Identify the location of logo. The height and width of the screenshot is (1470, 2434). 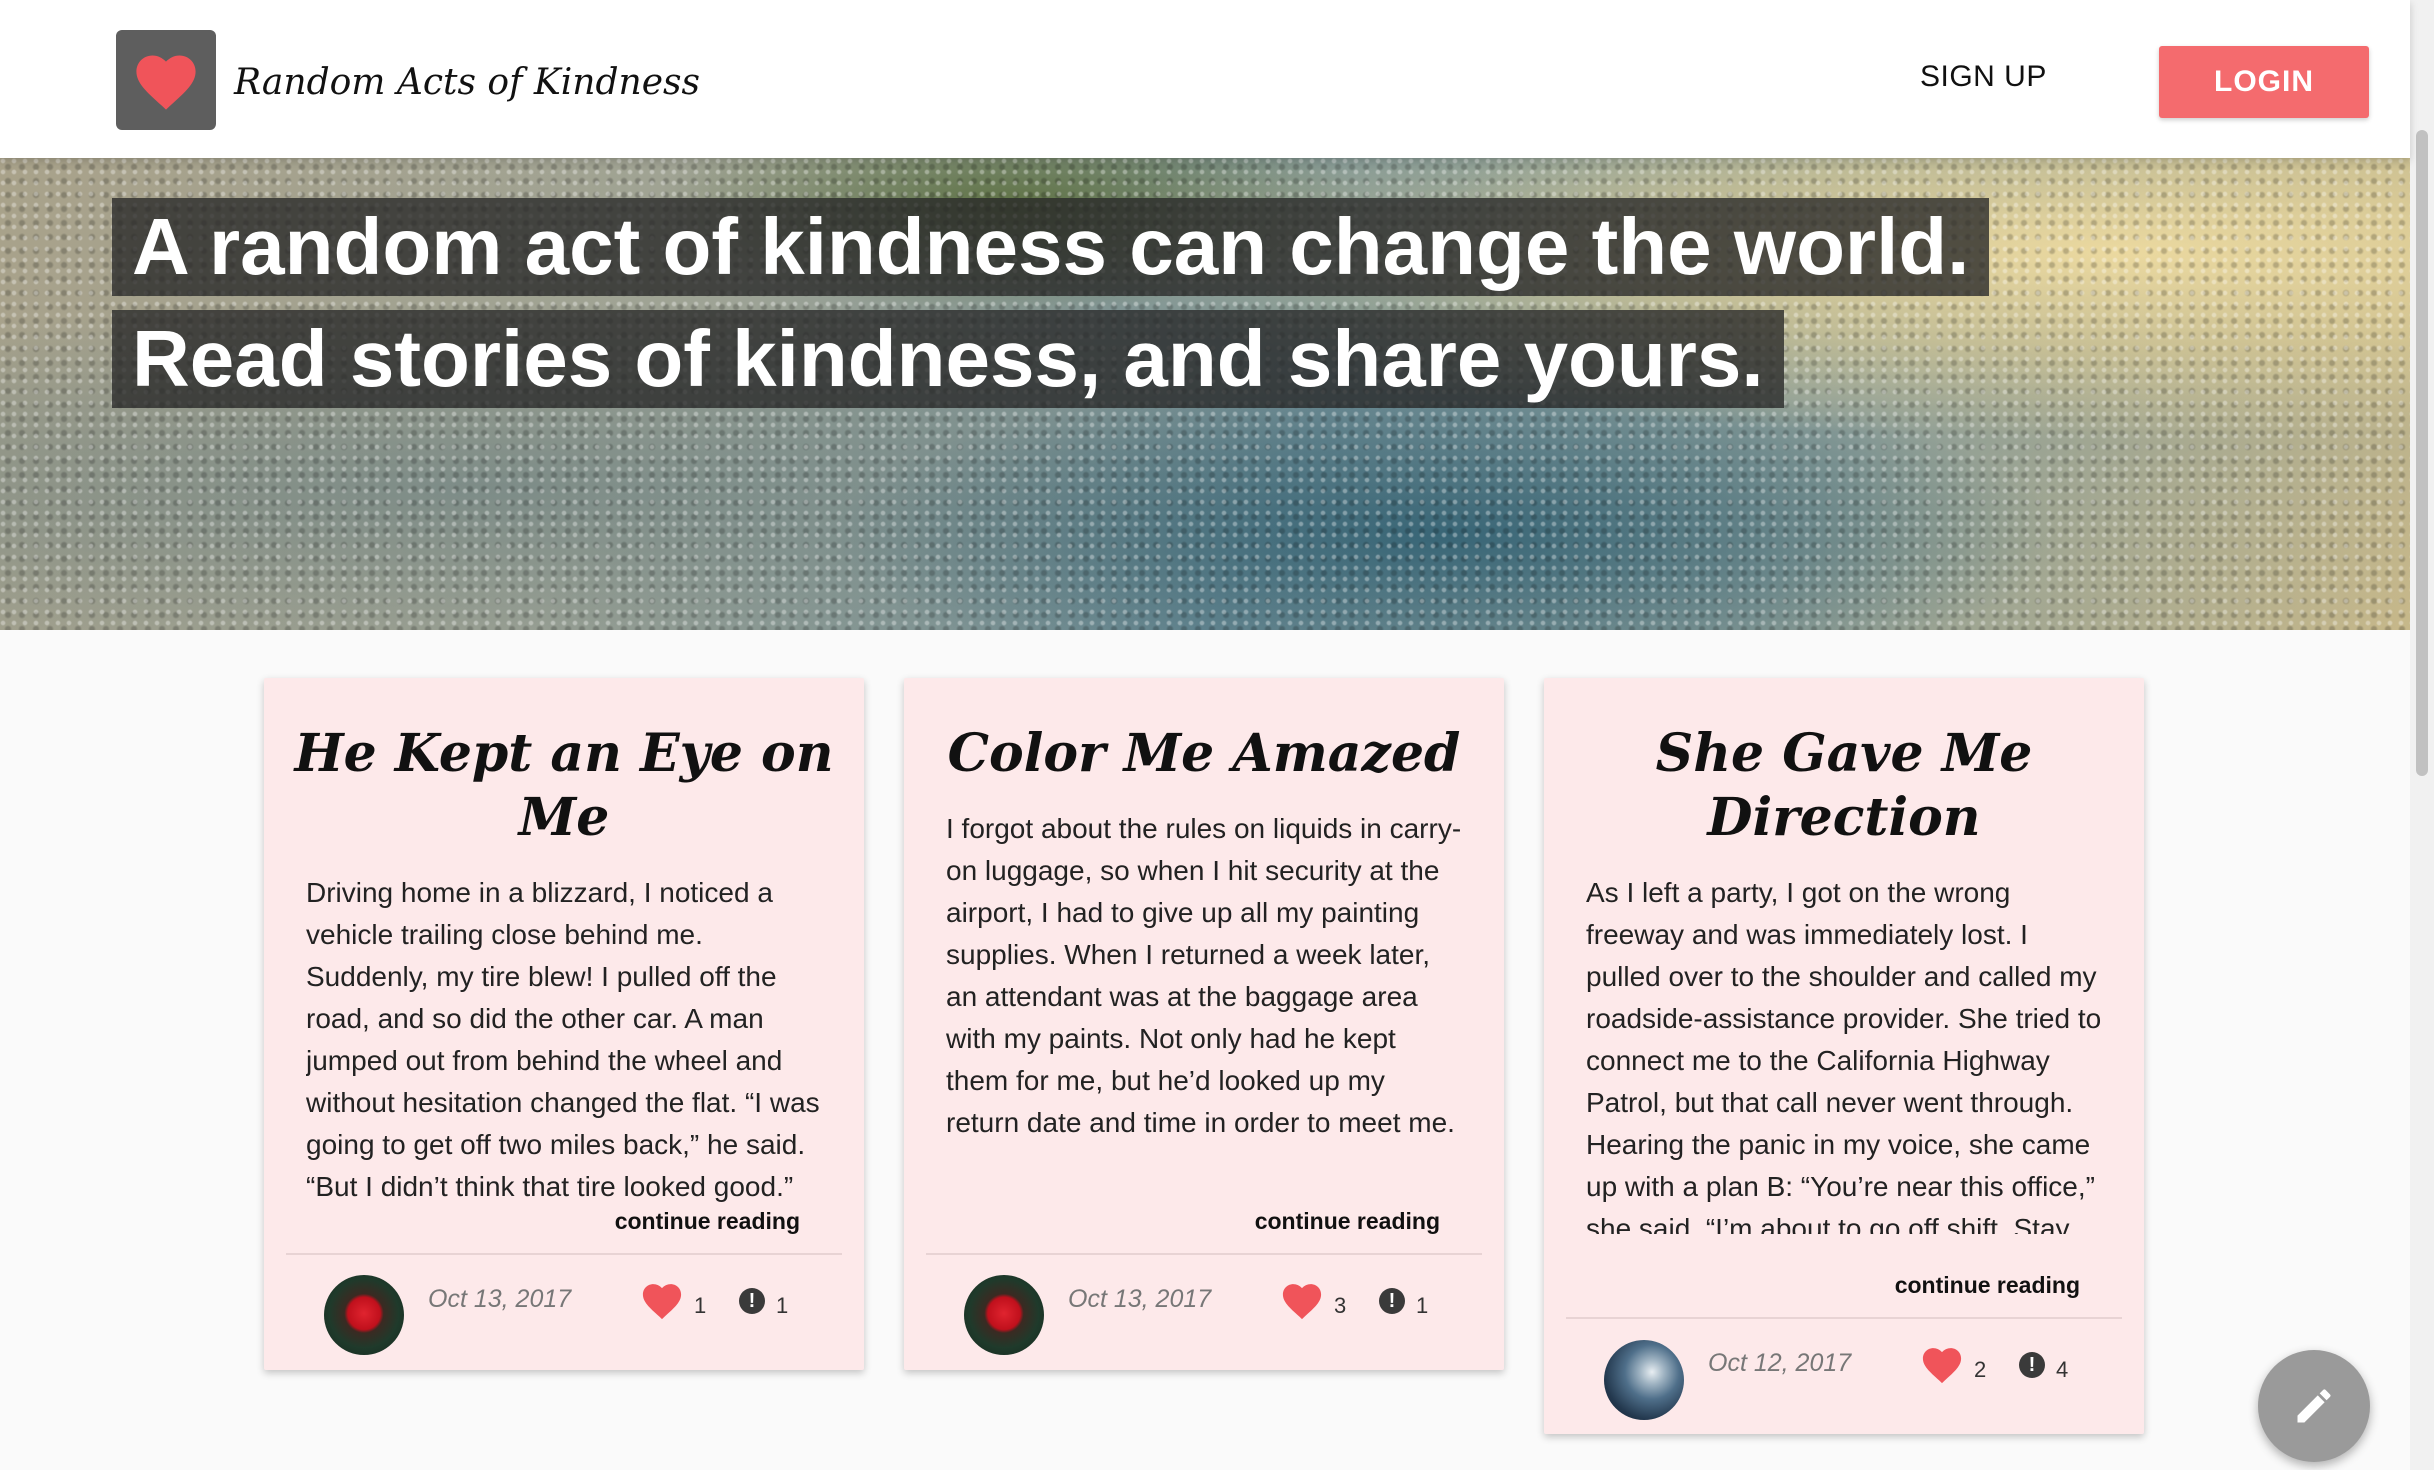
(166, 80).